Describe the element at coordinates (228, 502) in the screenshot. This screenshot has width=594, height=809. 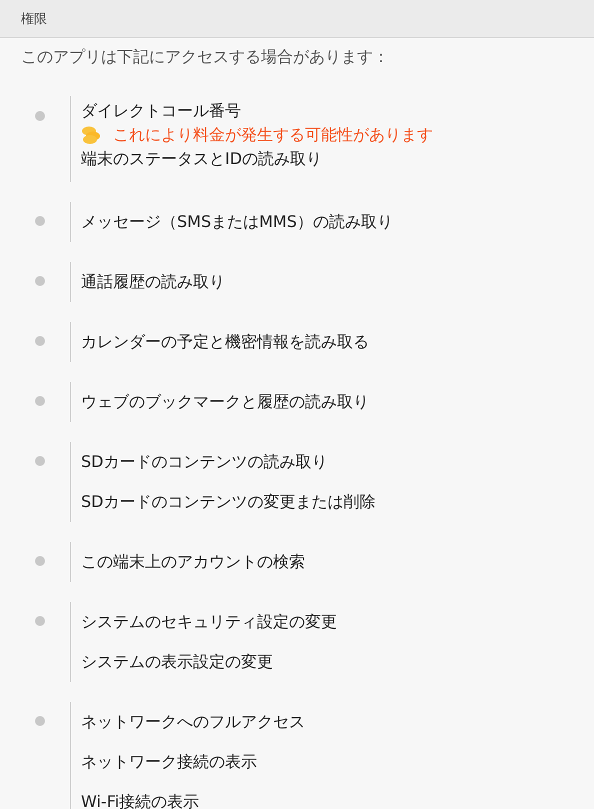
I see `permission-text: SDカードのコンテンツの変更または削除` at that location.